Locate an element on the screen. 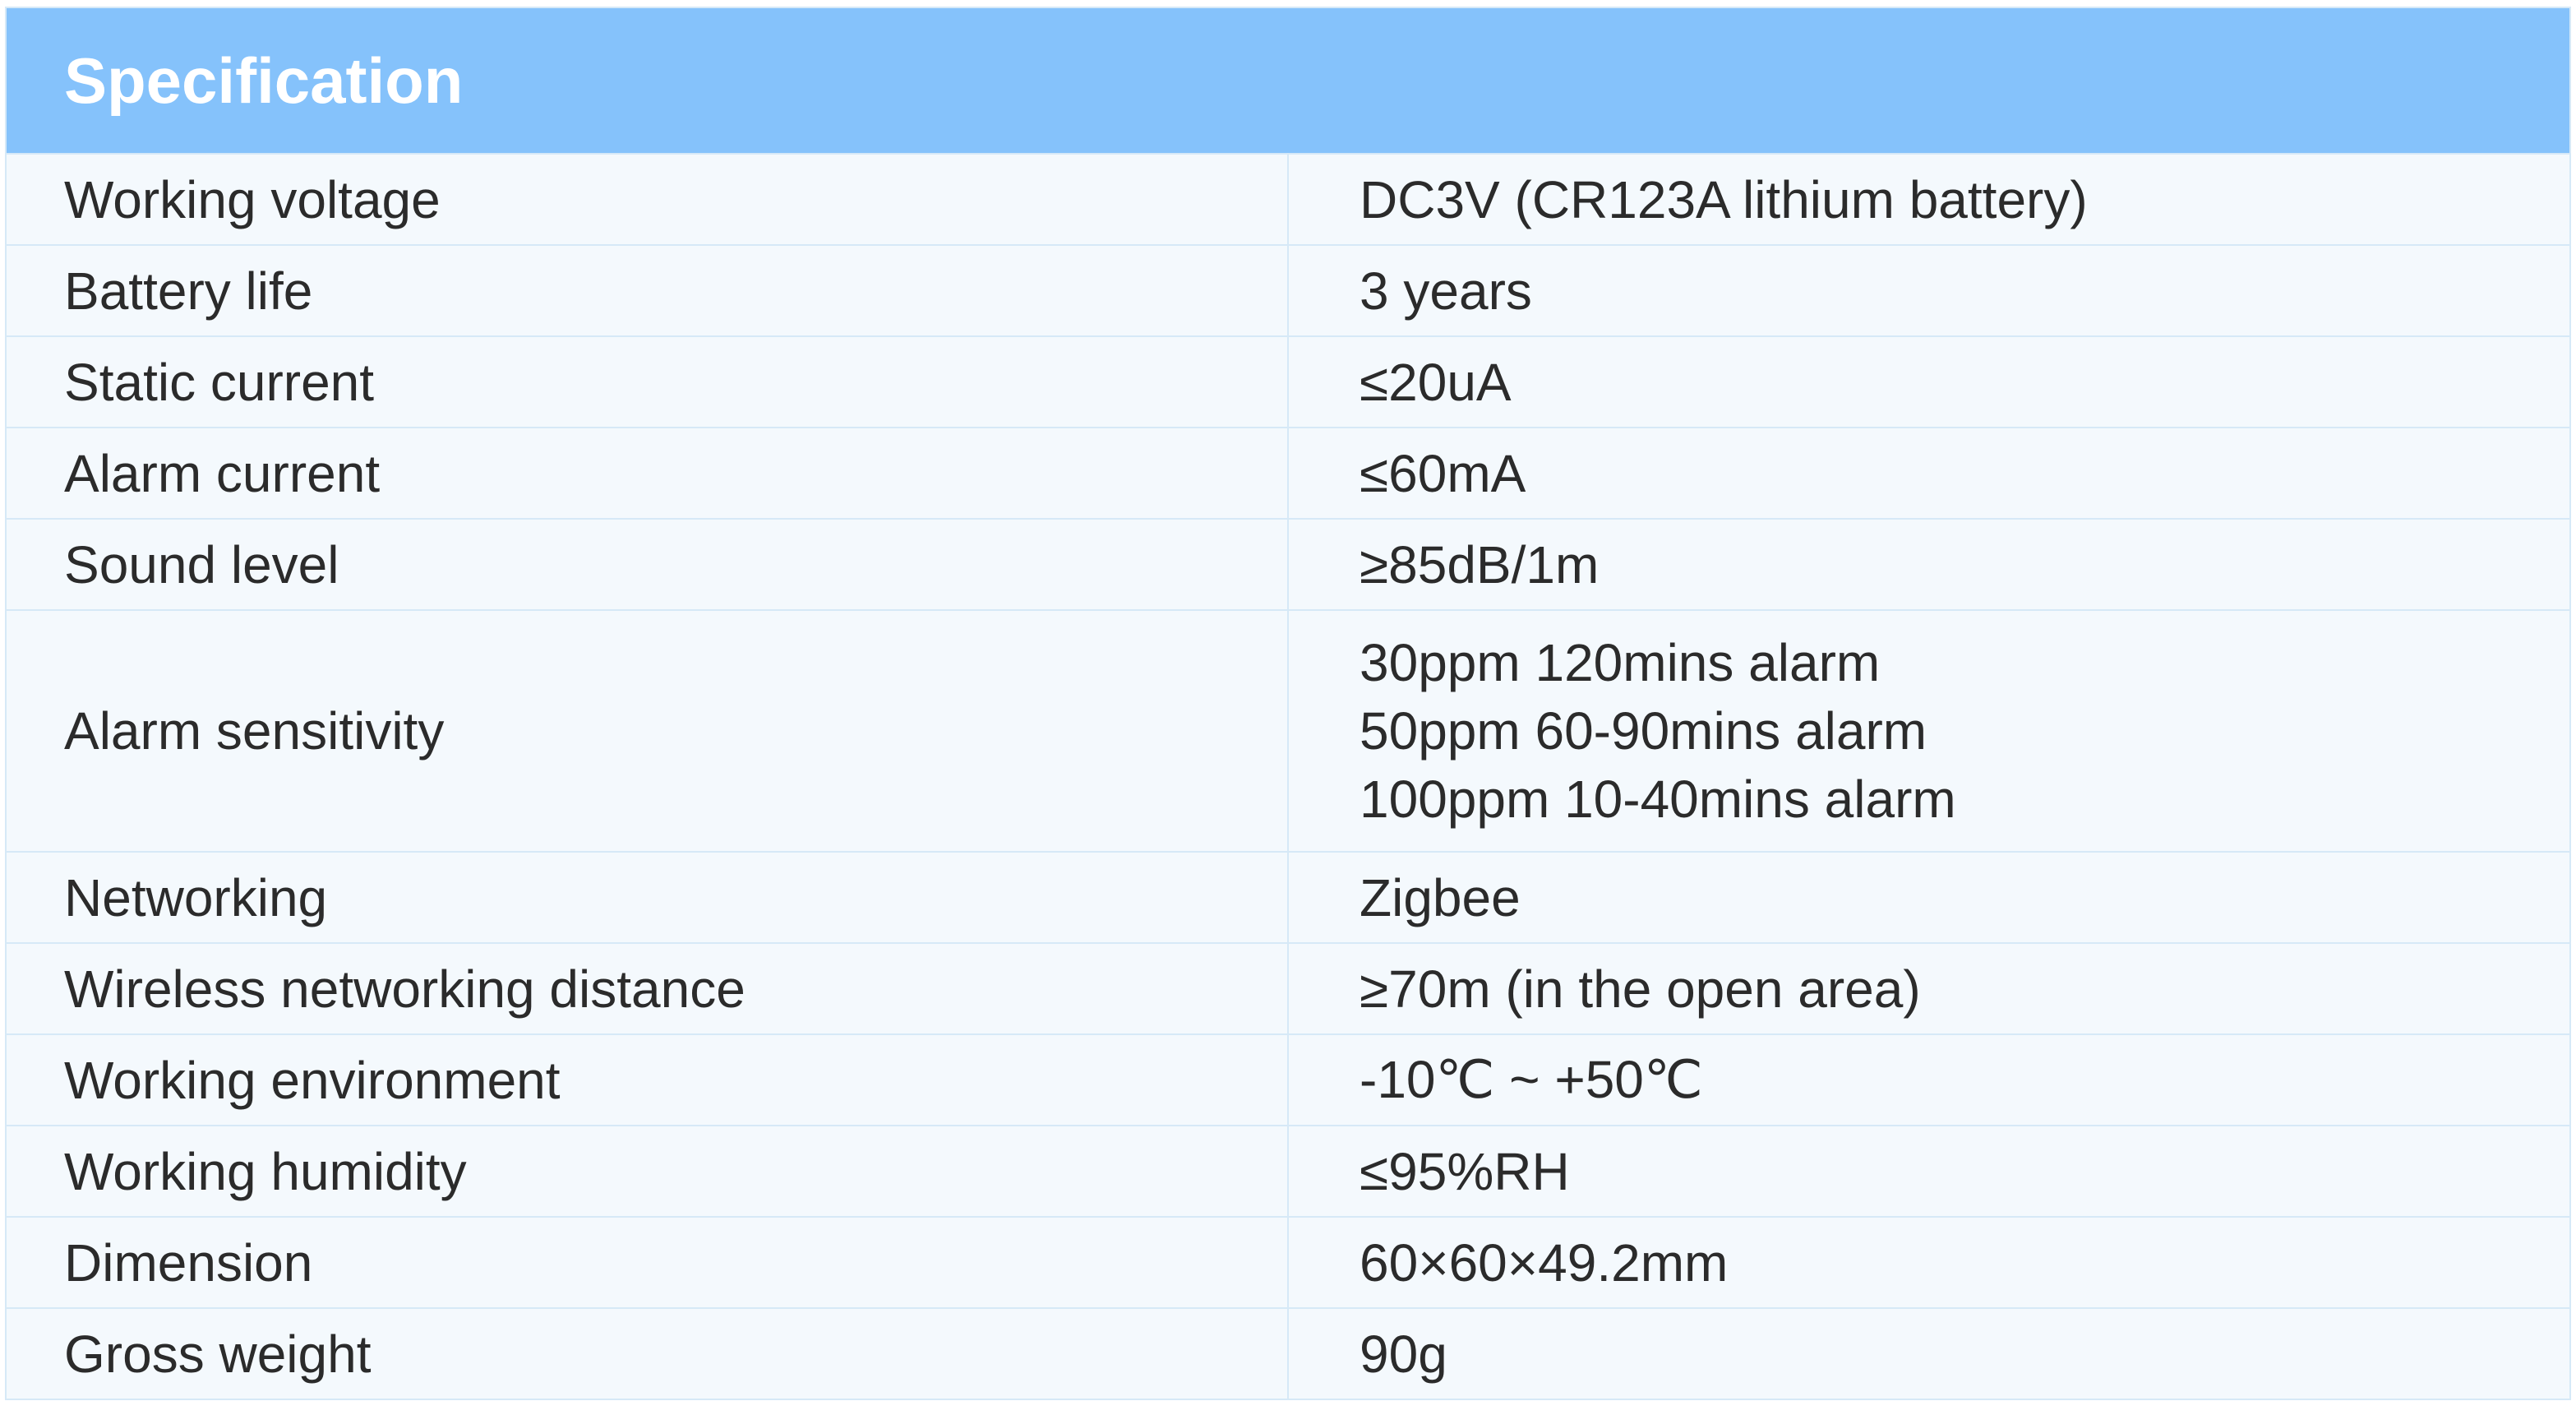 Image resolution: width=2576 pixels, height=1401 pixels. spec-label: Working environment is located at coordinates (647, 1079).